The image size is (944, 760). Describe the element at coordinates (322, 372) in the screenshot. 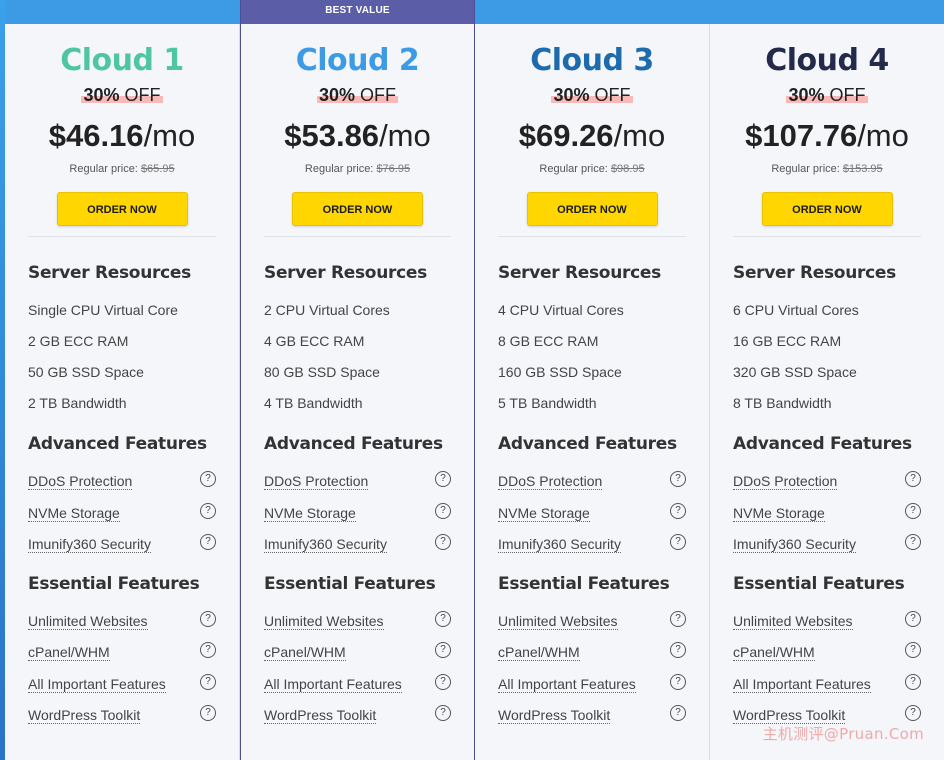

I see `resource-item: 80 GB SSD Space` at that location.